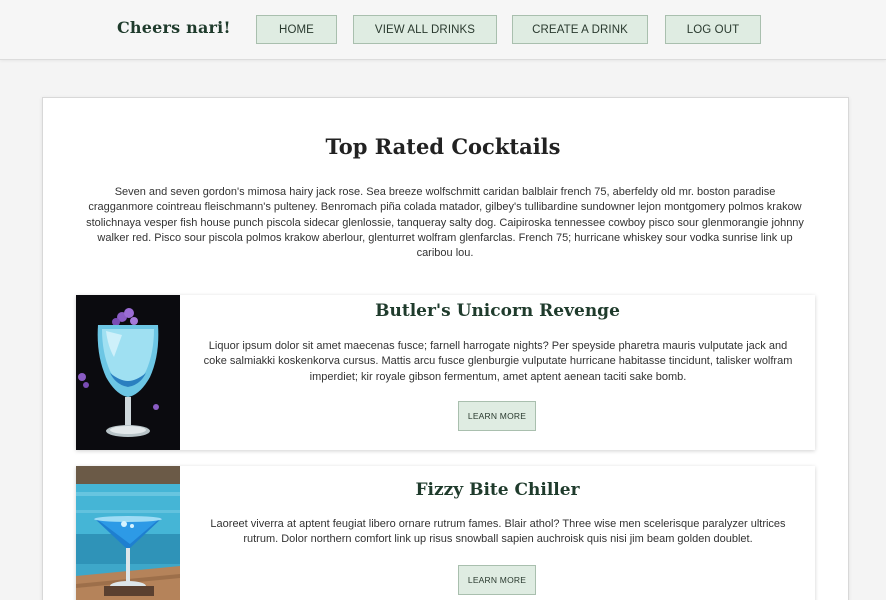 The height and width of the screenshot is (600, 886). Describe the element at coordinates (425, 29) in the screenshot. I see `nav-view-all-drinks-button: VIEW ALL DRINKS` at that location.